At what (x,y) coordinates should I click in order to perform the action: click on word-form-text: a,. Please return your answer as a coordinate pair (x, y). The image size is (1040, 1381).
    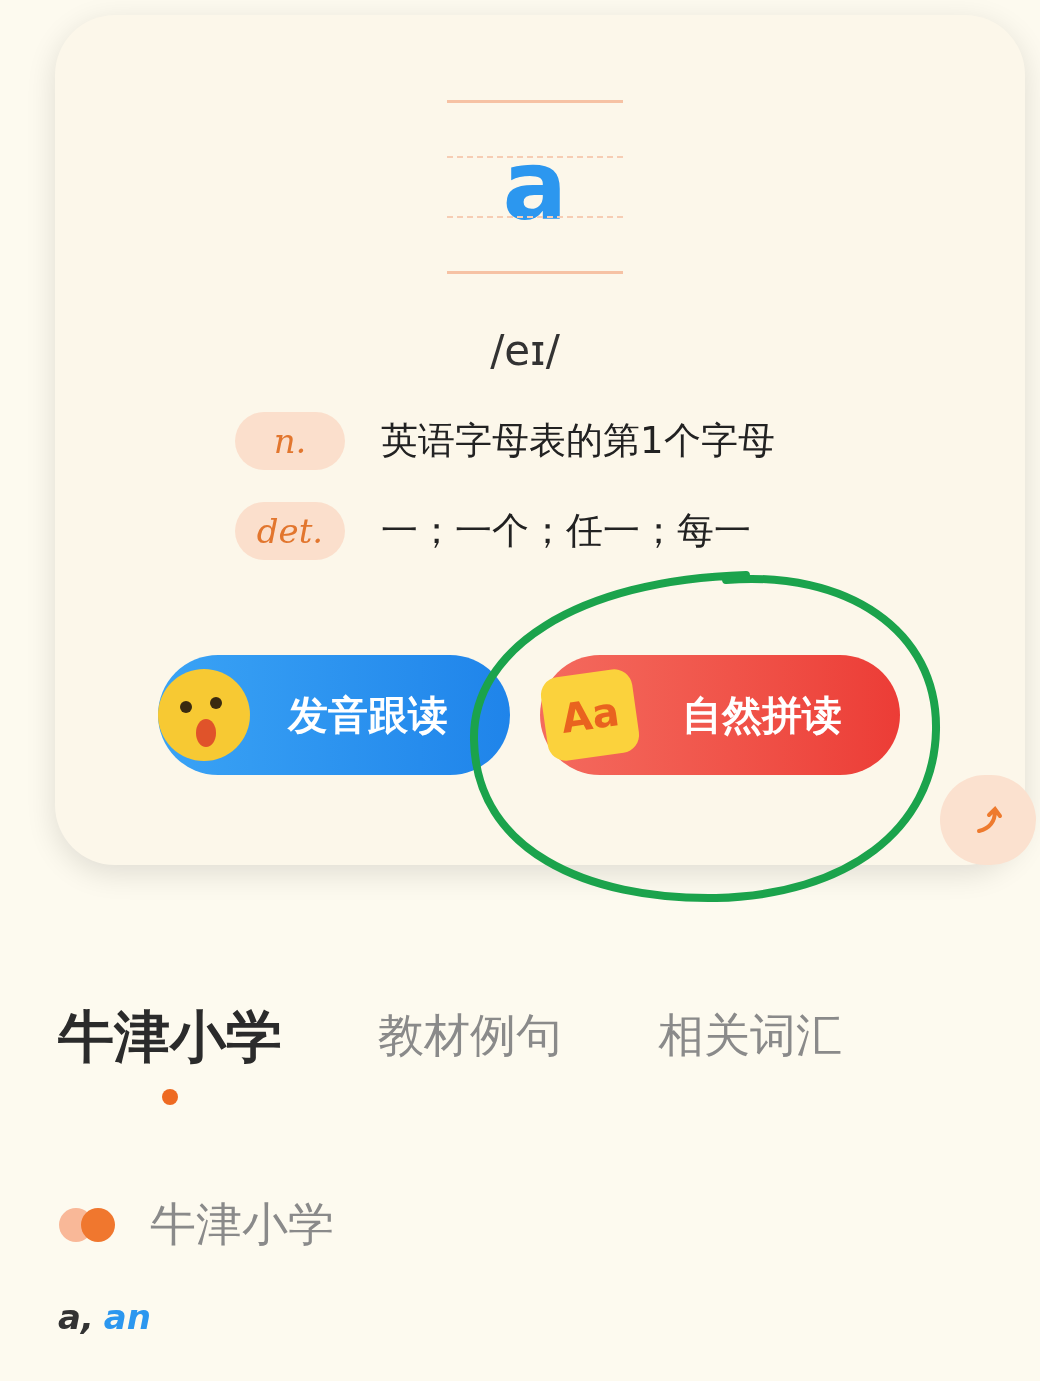
    Looking at the image, I should click on (76, 1317).